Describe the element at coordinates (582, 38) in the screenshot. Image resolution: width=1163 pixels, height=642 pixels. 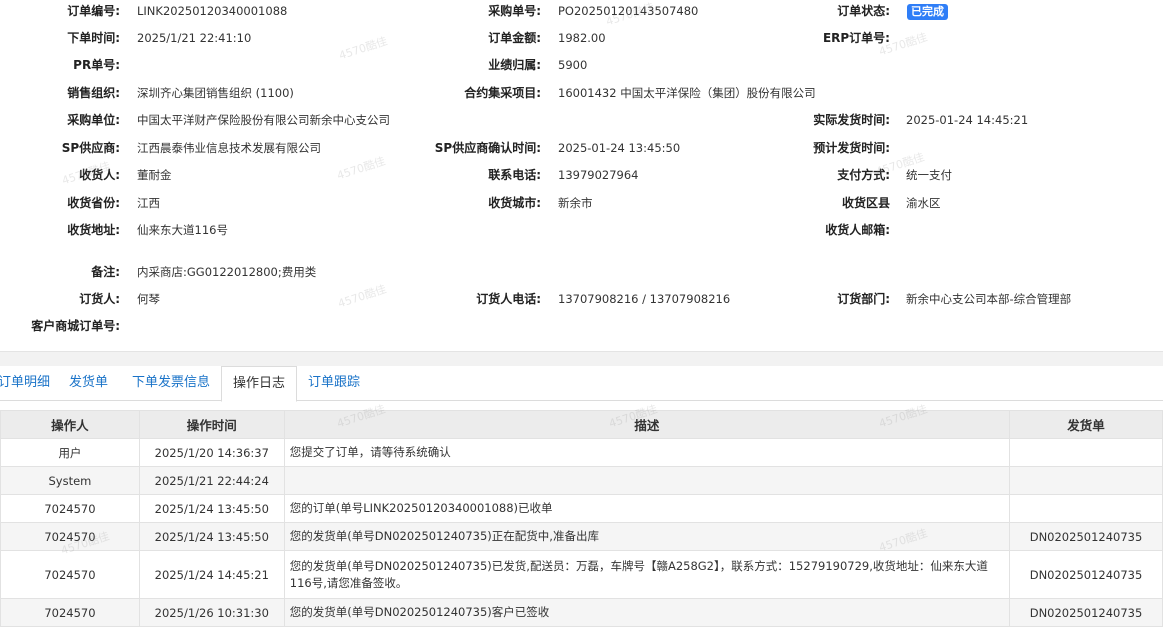
I see `amount-value: 1982.00` at that location.